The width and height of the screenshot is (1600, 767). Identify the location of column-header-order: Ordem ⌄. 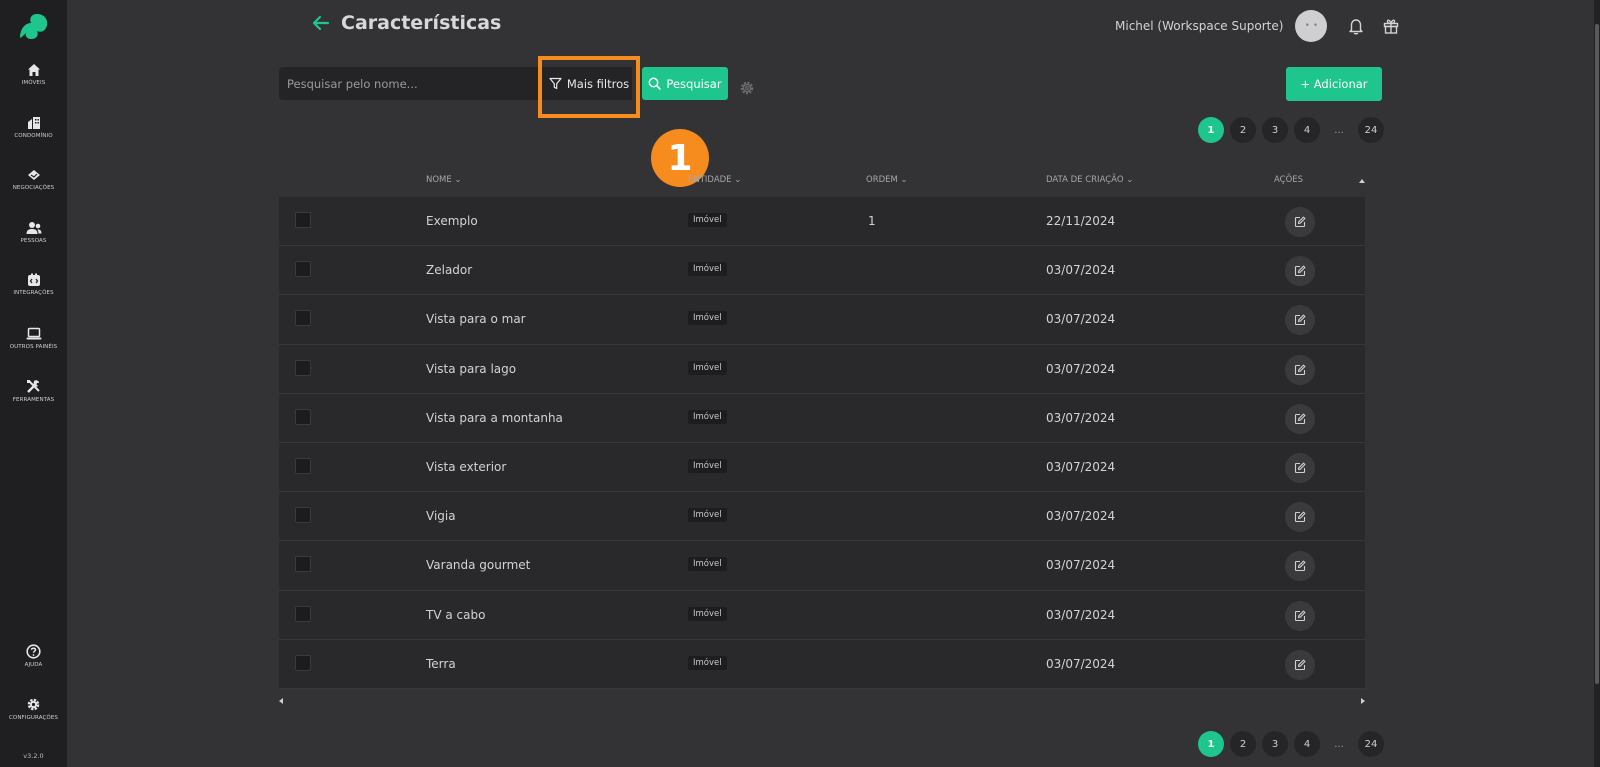
(887, 180).